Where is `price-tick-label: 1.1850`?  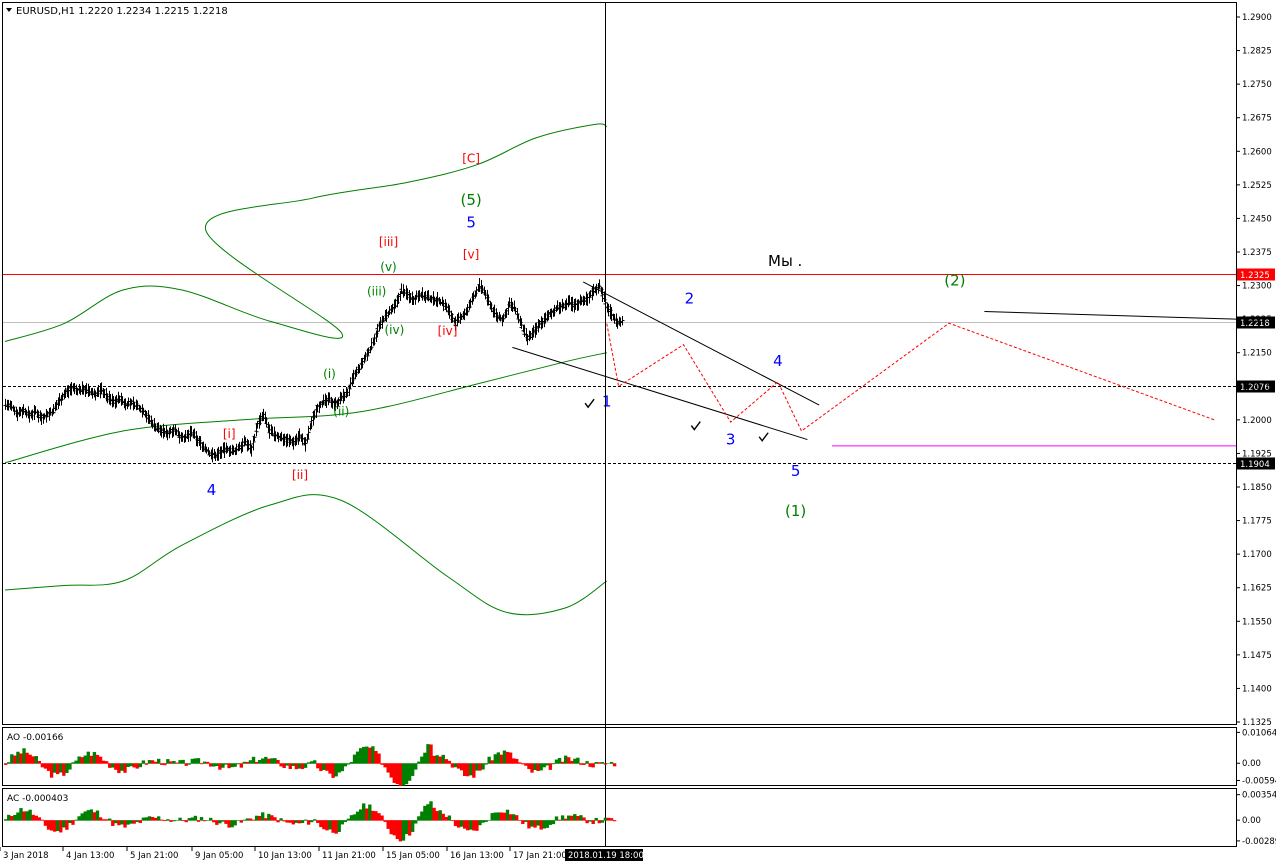 price-tick-label: 1.1850 is located at coordinates (1257, 488).